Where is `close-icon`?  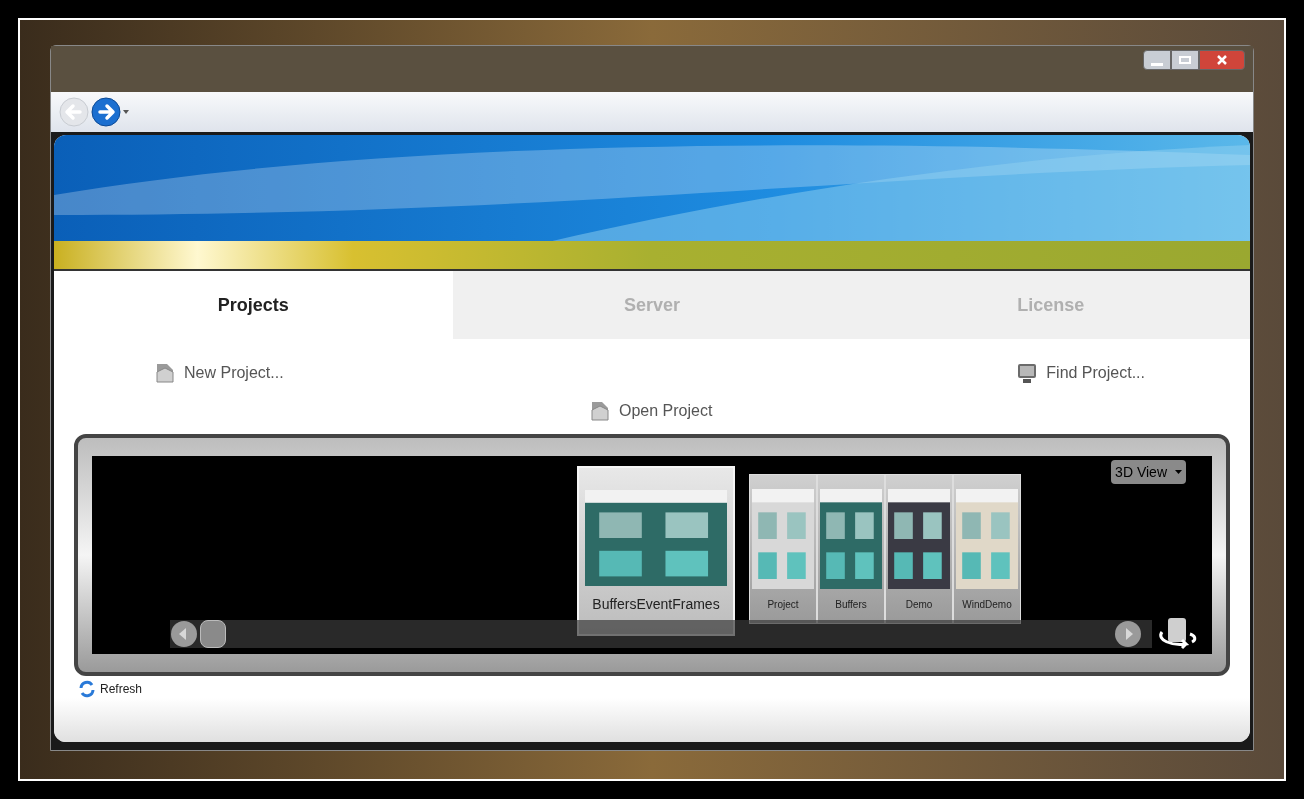 close-icon is located at coordinates (1222, 60).